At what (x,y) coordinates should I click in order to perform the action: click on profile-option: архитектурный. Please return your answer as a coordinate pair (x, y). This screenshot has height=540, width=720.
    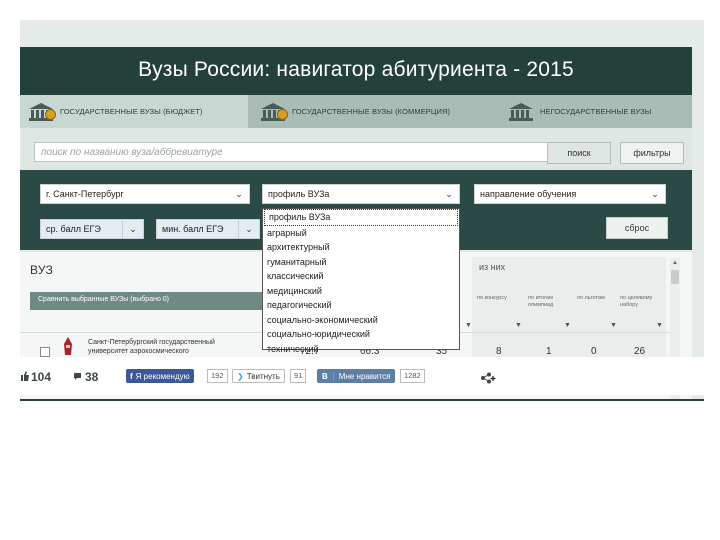
    Looking at the image, I should click on (361, 247).